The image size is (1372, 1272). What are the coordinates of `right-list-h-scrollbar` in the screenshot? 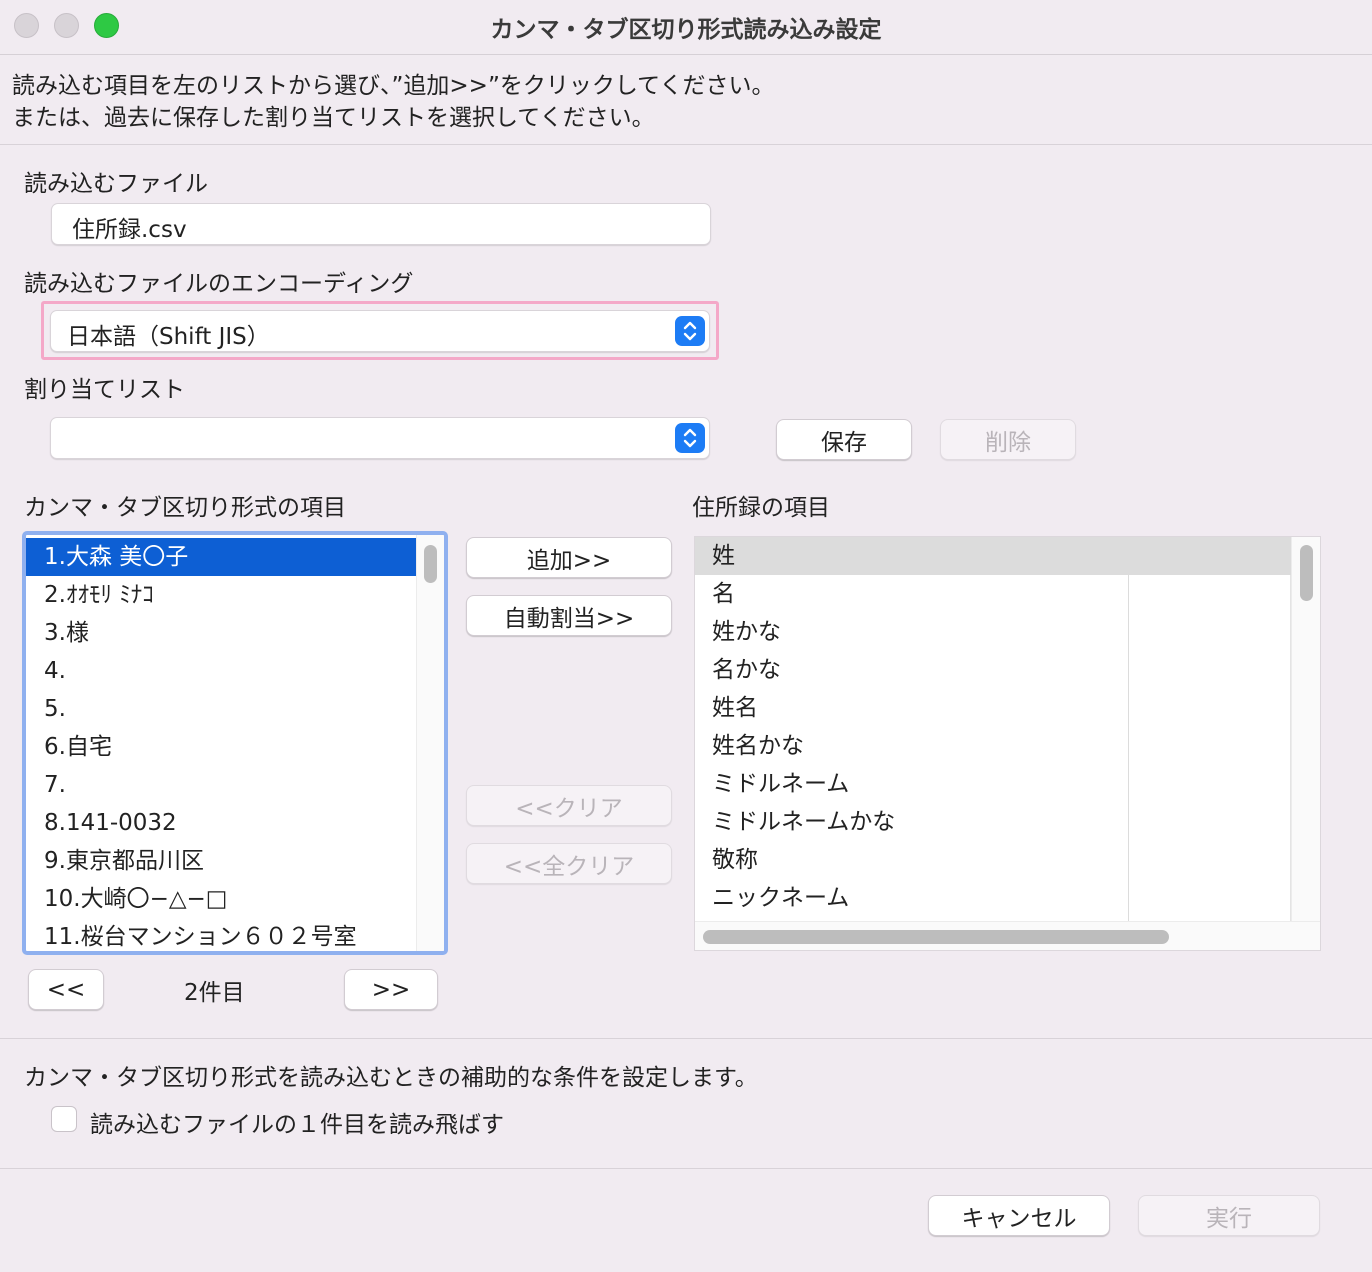 It's located at (1007, 935).